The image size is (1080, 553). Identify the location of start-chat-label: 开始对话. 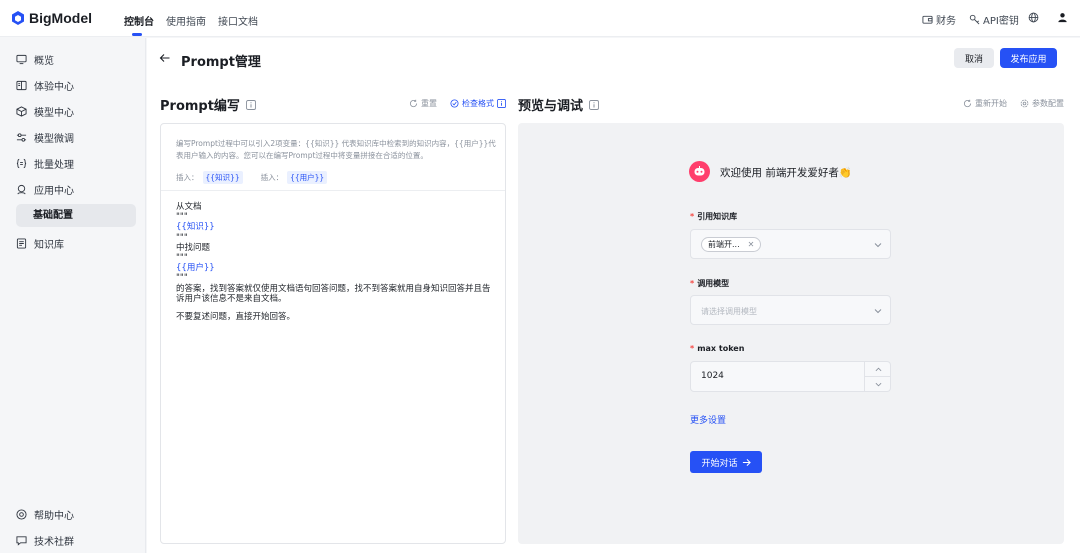
(719, 463).